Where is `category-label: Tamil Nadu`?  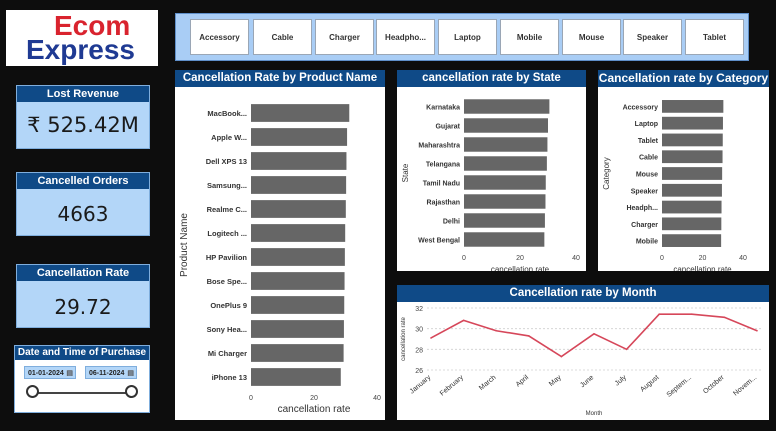
category-label: Tamil Nadu is located at coordinates (441, 184).